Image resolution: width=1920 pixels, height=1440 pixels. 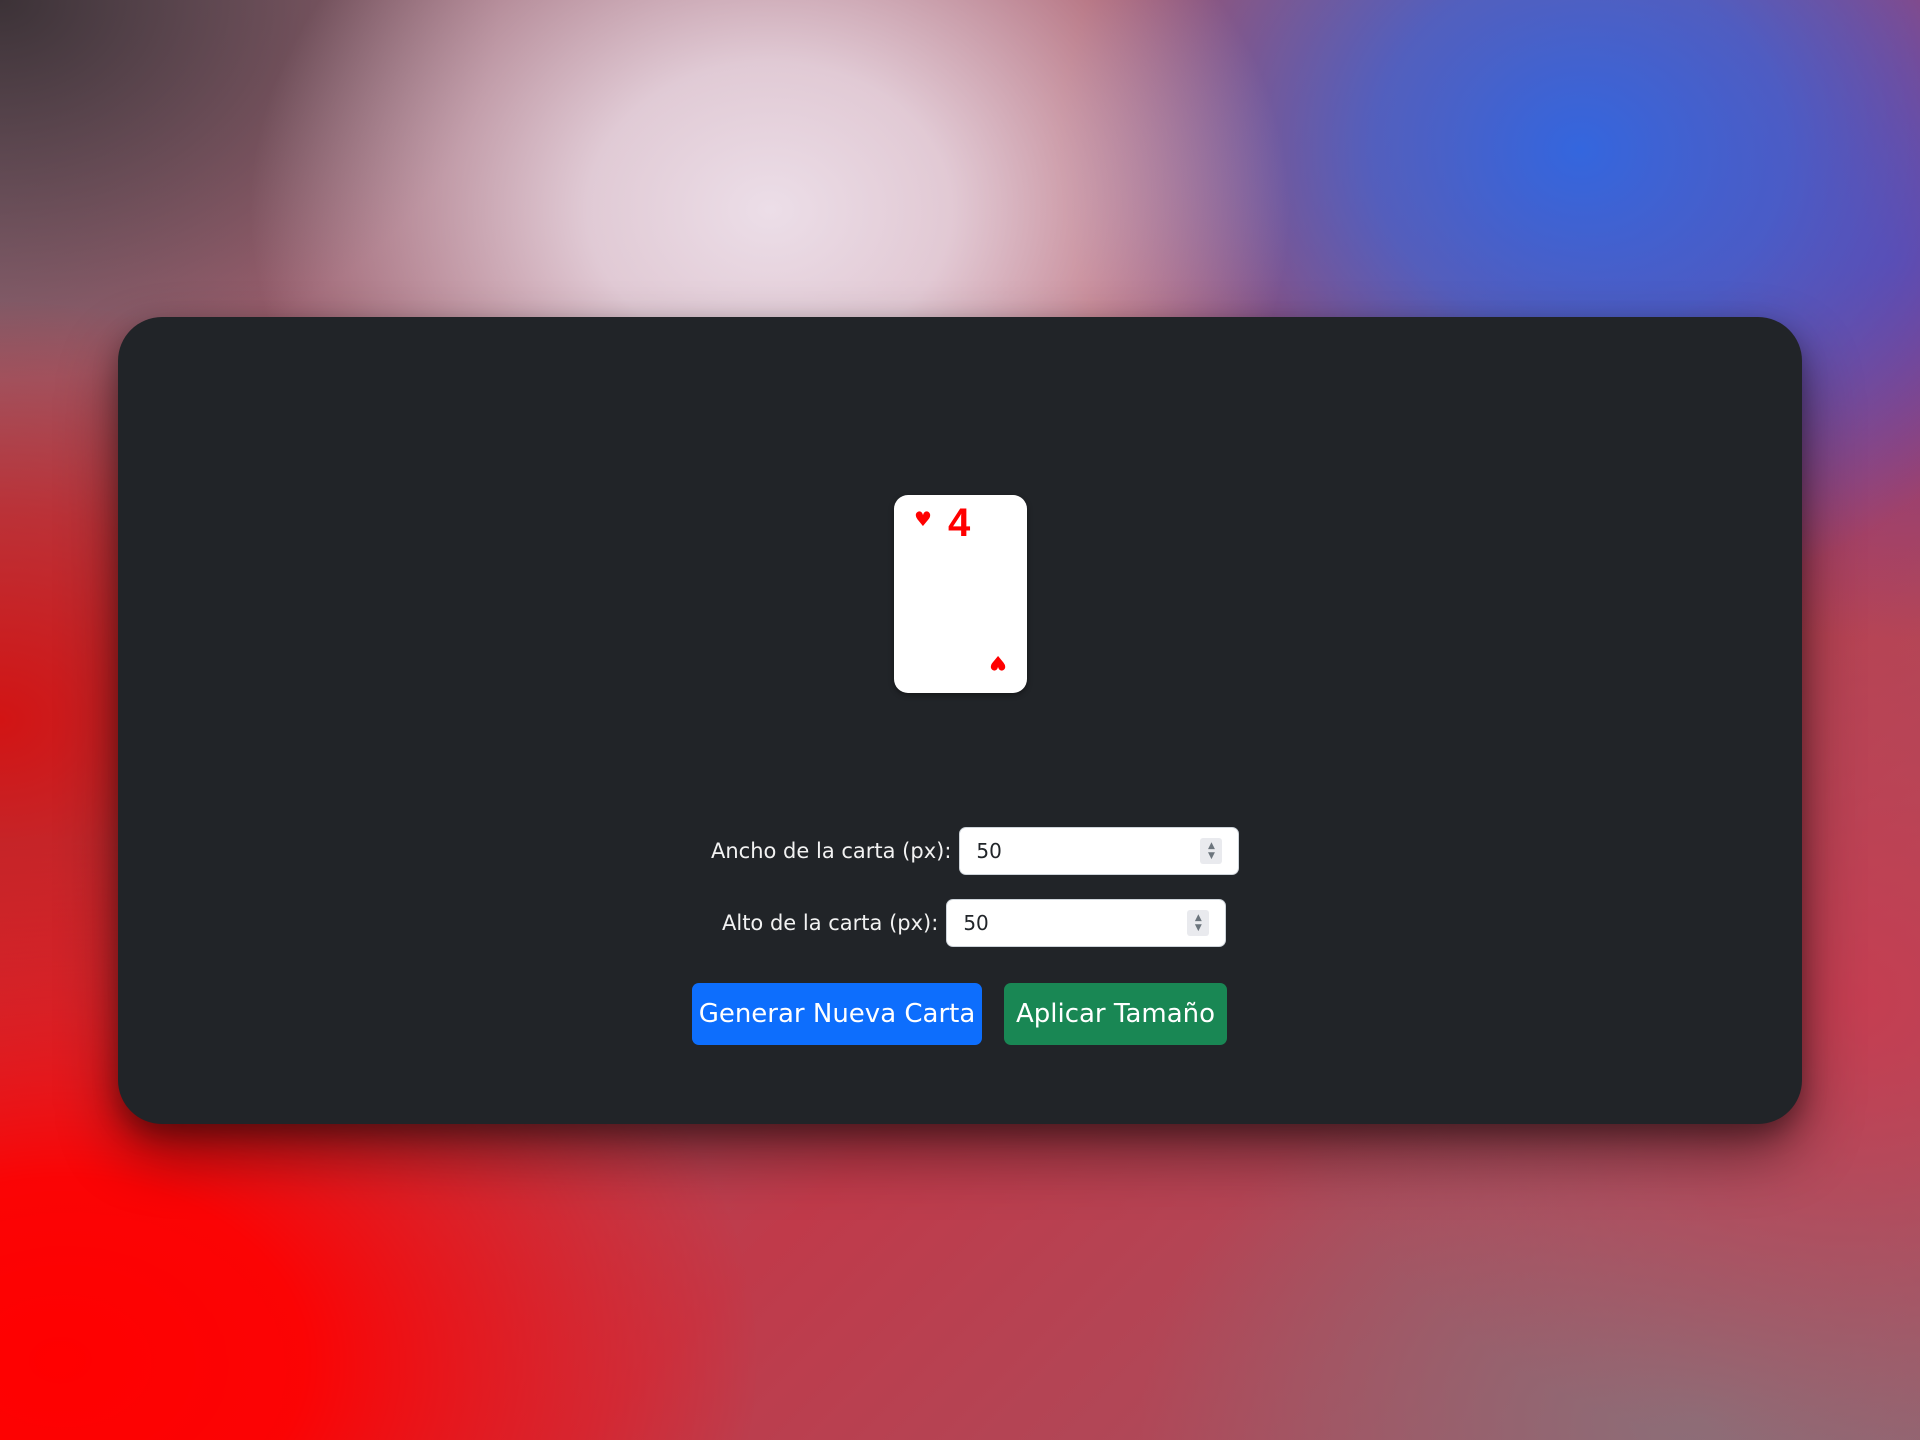 I want to click on height-field-row: Alto de la carta (px): 50 ▲ ▼, so click(x=974, y=923).